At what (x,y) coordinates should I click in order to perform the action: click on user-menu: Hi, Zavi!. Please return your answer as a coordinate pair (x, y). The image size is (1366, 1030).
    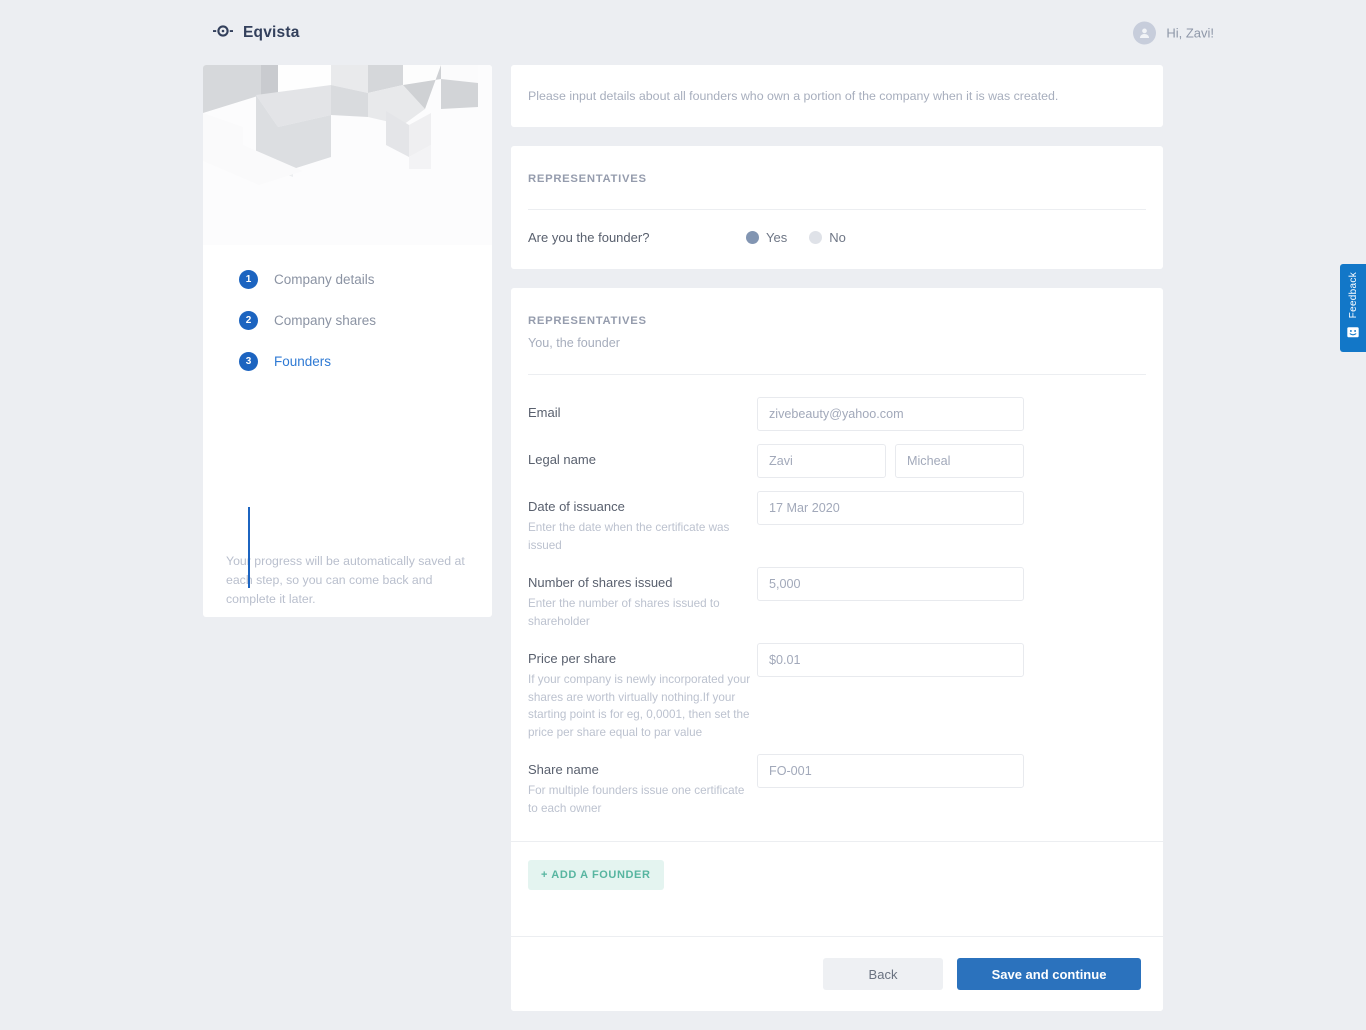
    Looking at the image, I should click on (1173, 32).